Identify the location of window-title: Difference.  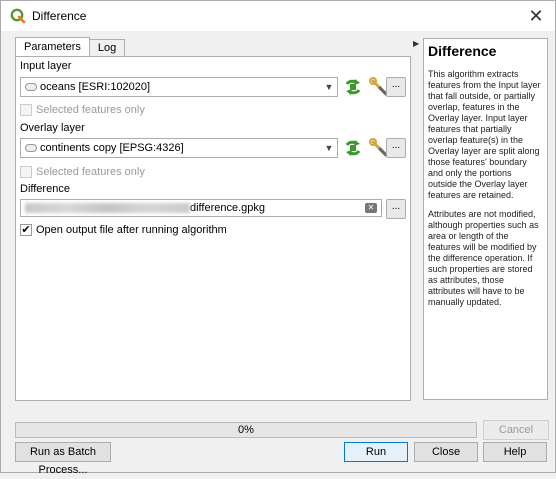
(59, 16).